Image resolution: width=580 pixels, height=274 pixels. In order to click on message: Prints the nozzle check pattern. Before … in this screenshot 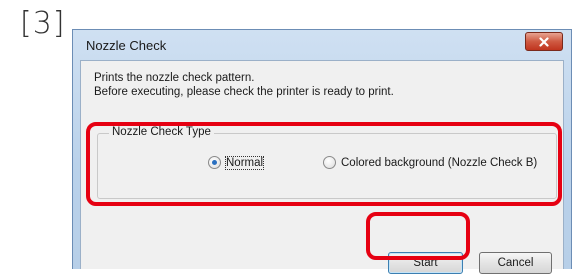, I will do `click(244, 85)`.